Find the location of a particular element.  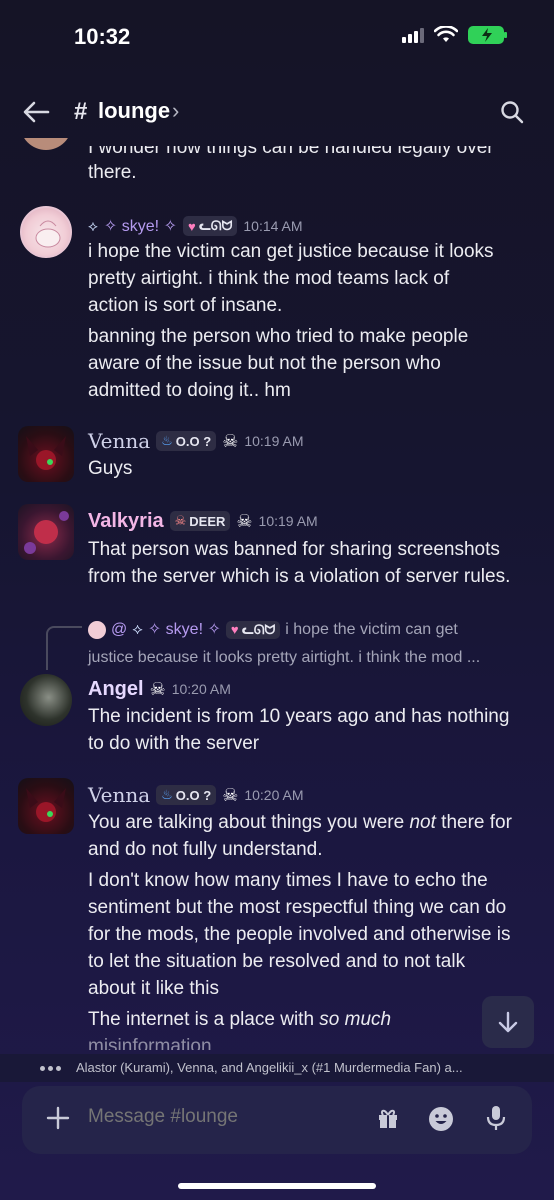

message-text: there. is located at coordinates (112, 172).